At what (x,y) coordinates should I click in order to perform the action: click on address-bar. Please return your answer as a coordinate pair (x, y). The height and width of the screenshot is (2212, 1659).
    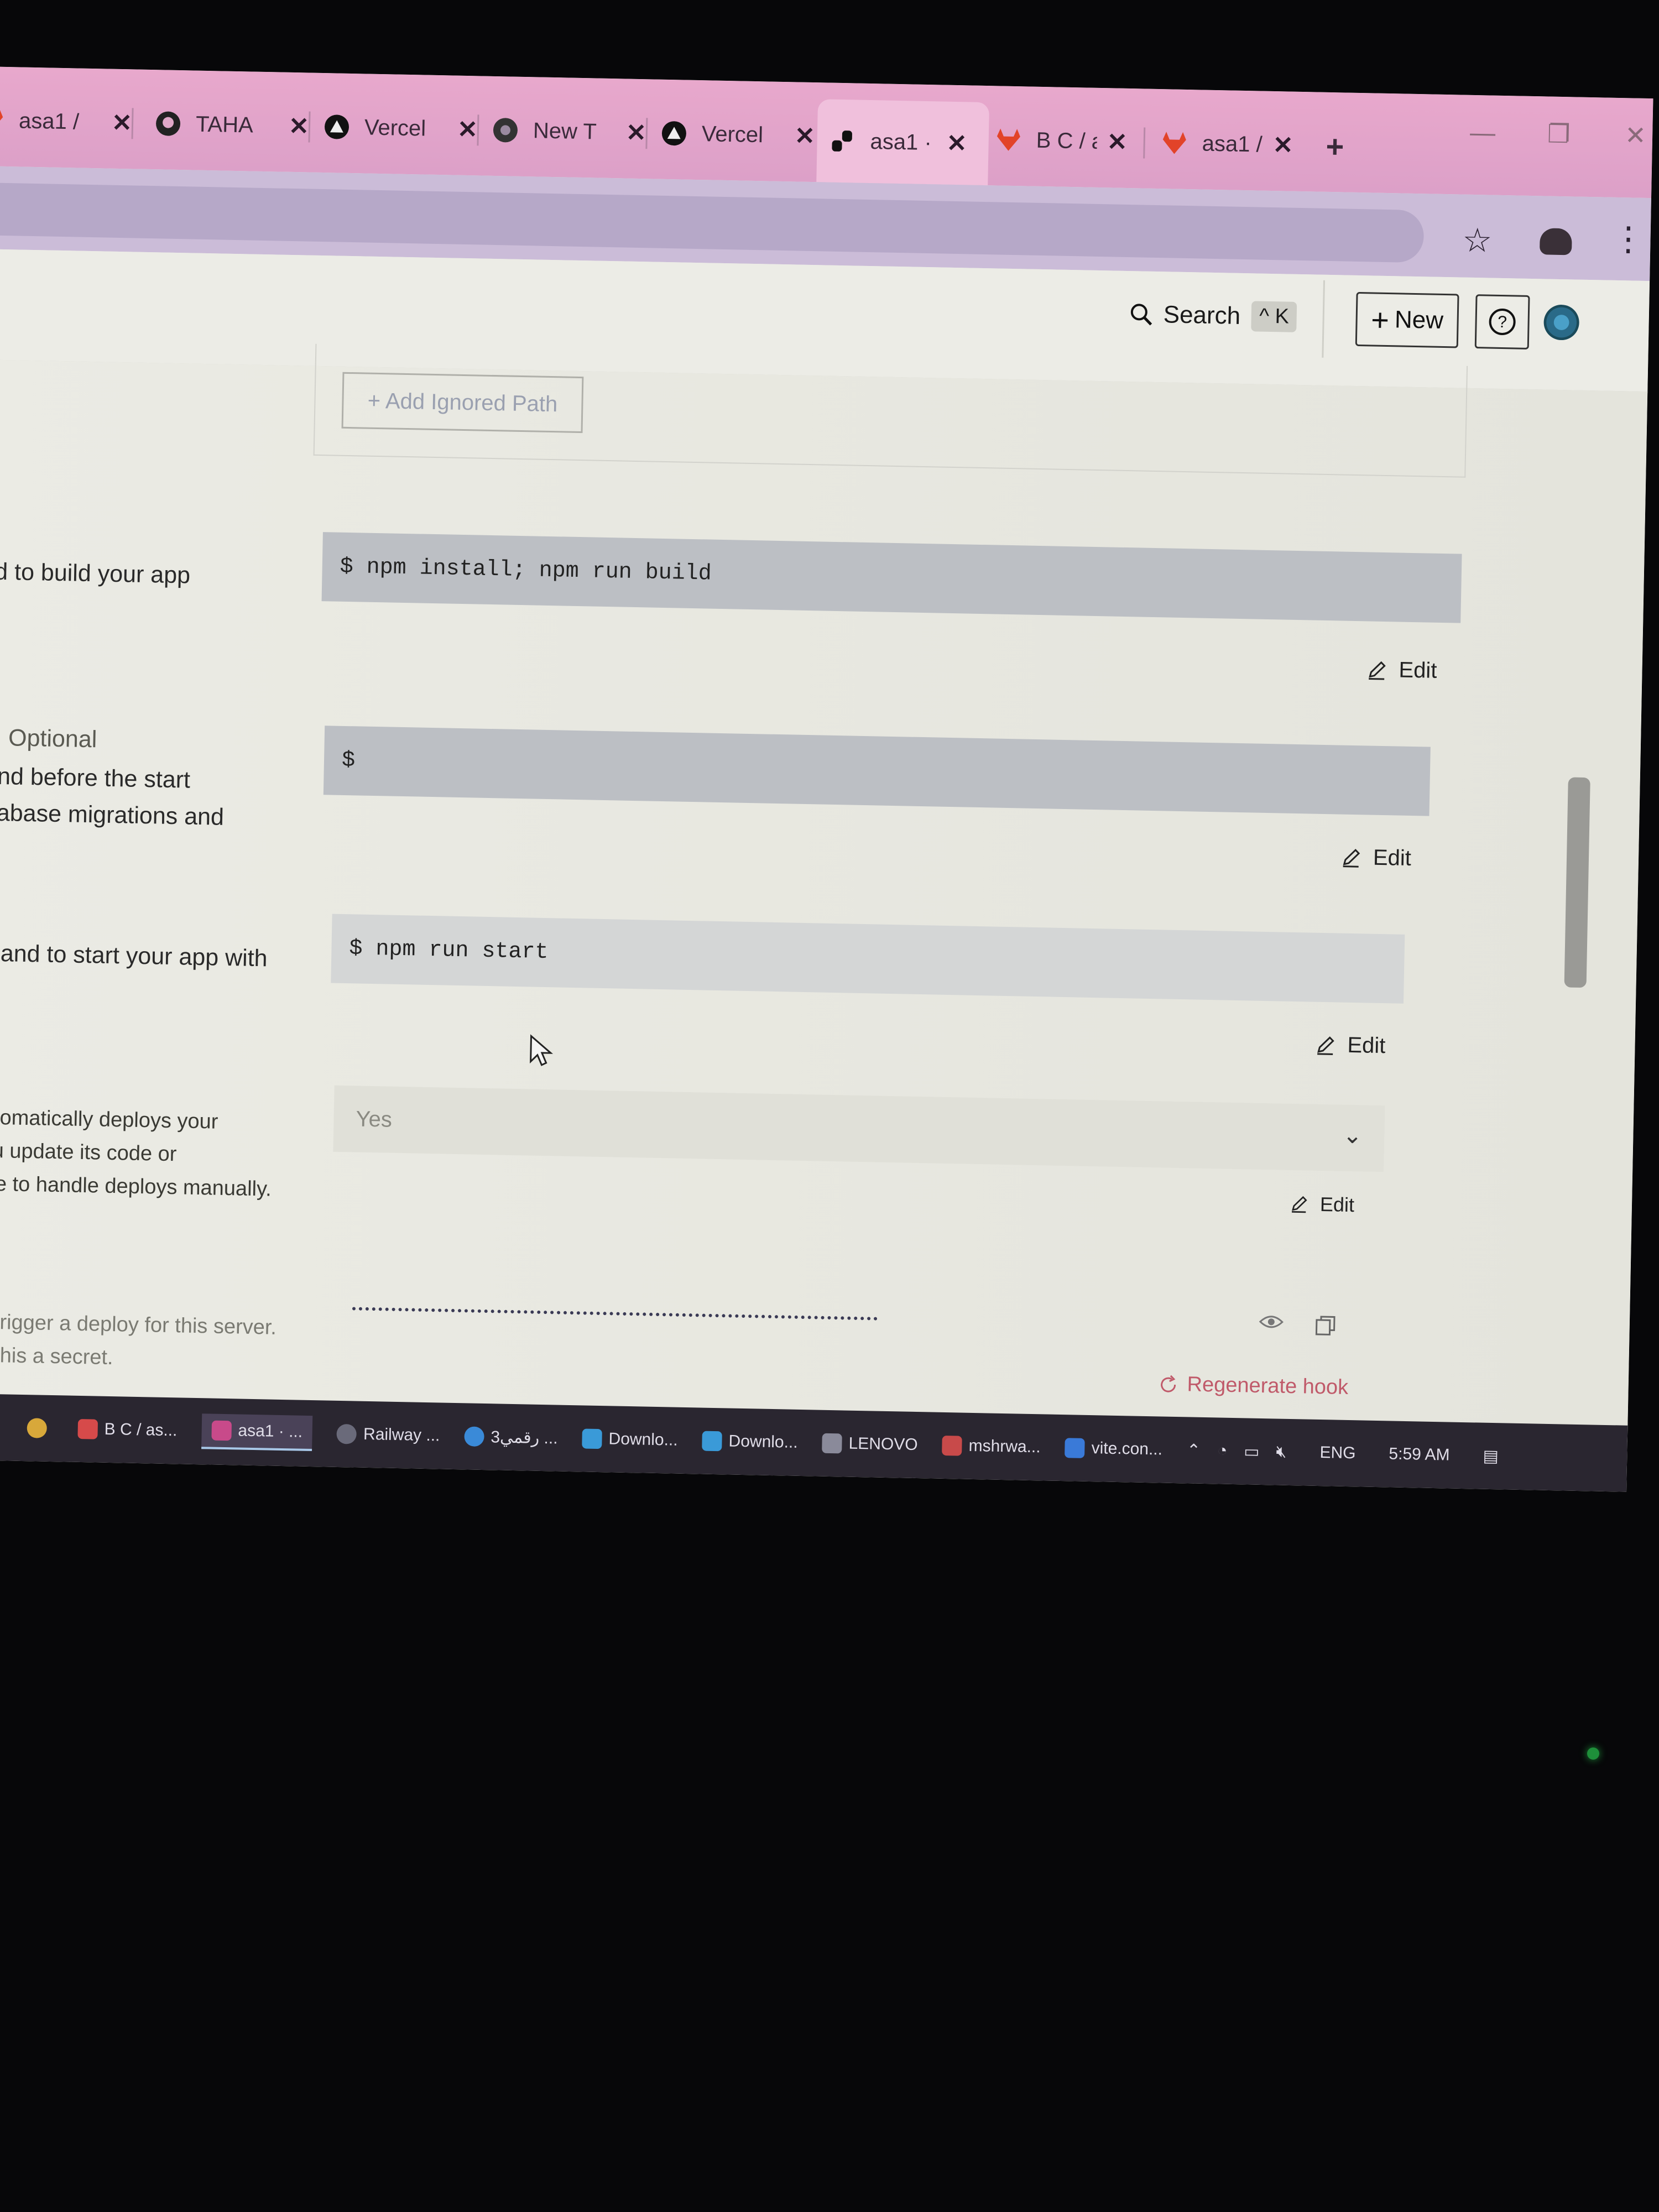
    Looking at the image, I should click on (713, 222).